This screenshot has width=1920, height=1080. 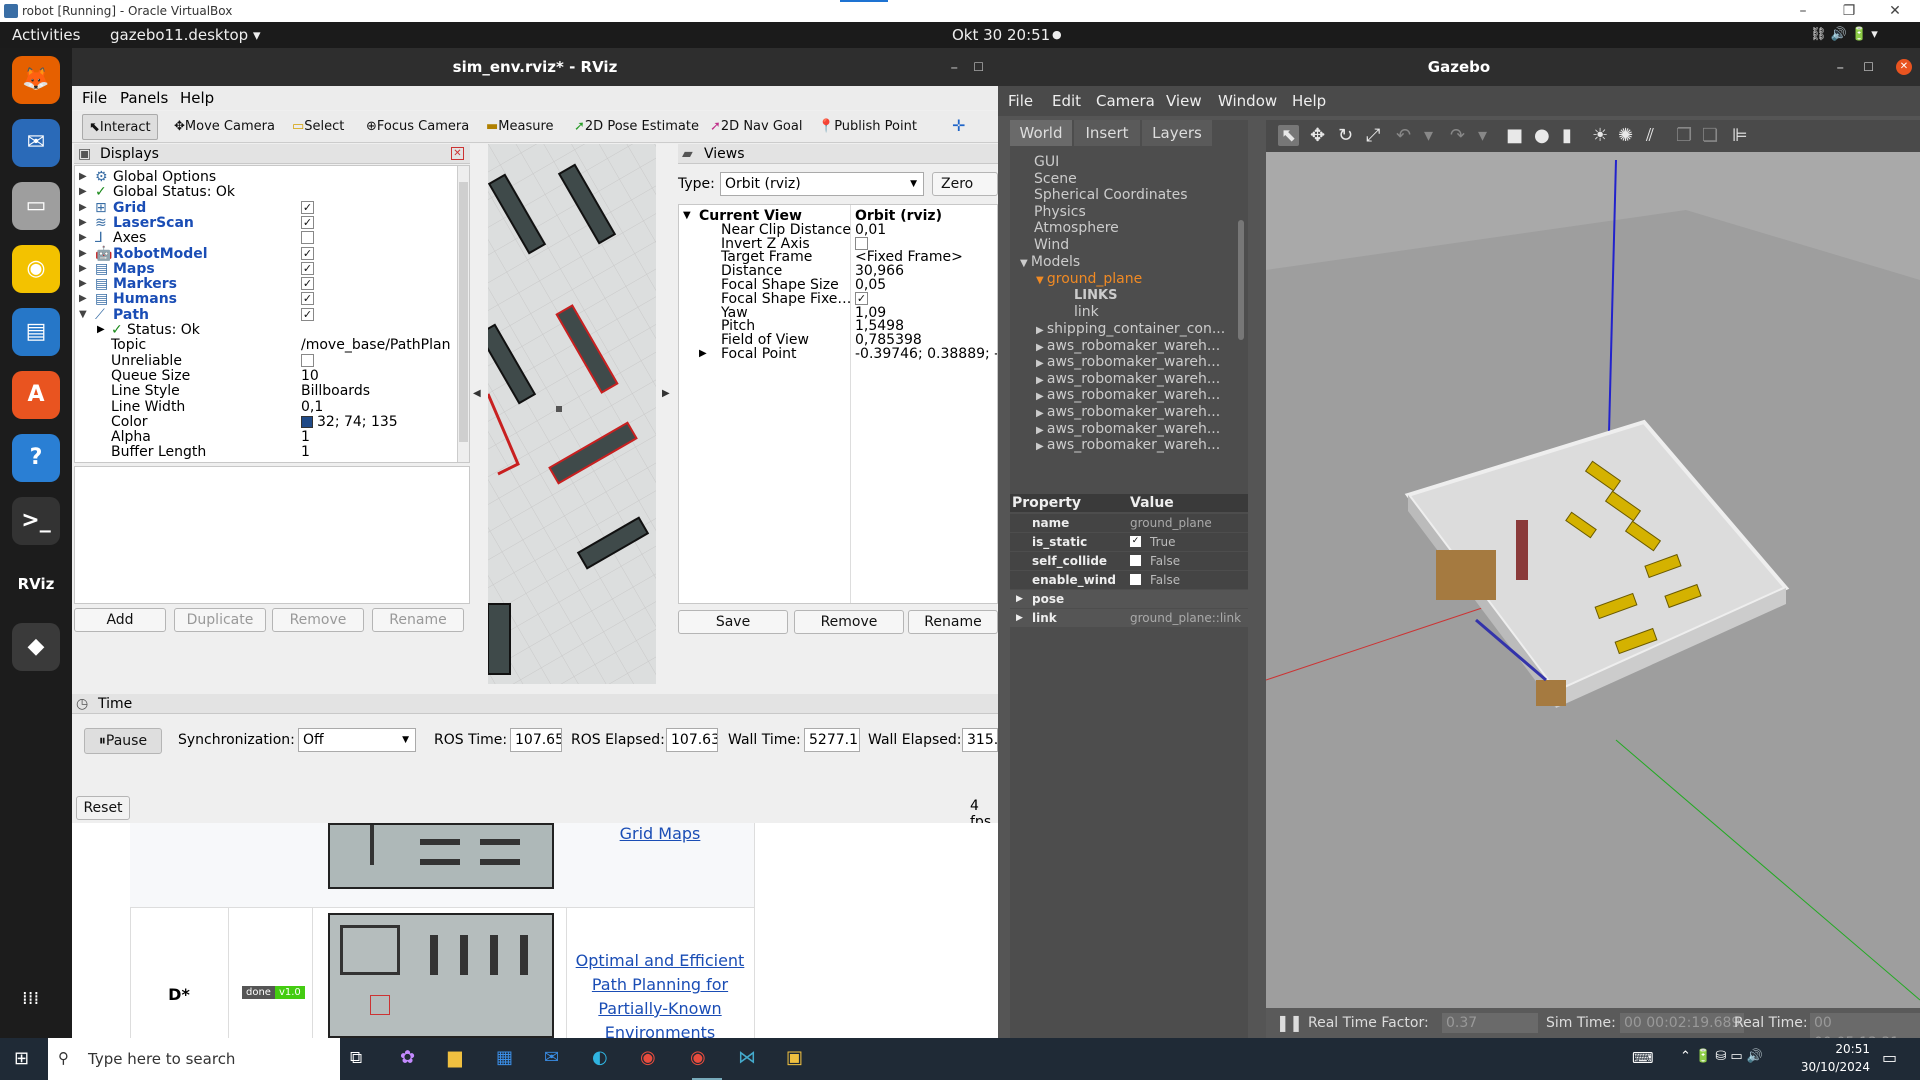 What do you see at coordinates (978, 67) in the screenshot?
I see `rviz-maximize-button: ☐` at bounding box center [978, 67].